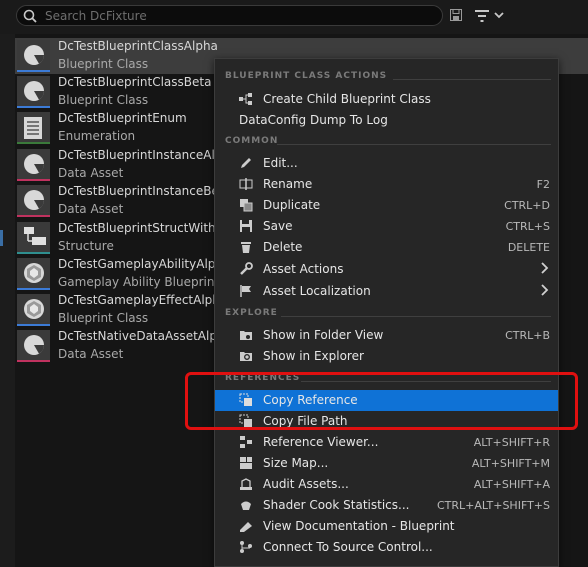 This screenshot has width=588, height=567. I want to click on menu-item-view-documentation-blueprint: View Documentation - Blueprint, so click(386, 526).